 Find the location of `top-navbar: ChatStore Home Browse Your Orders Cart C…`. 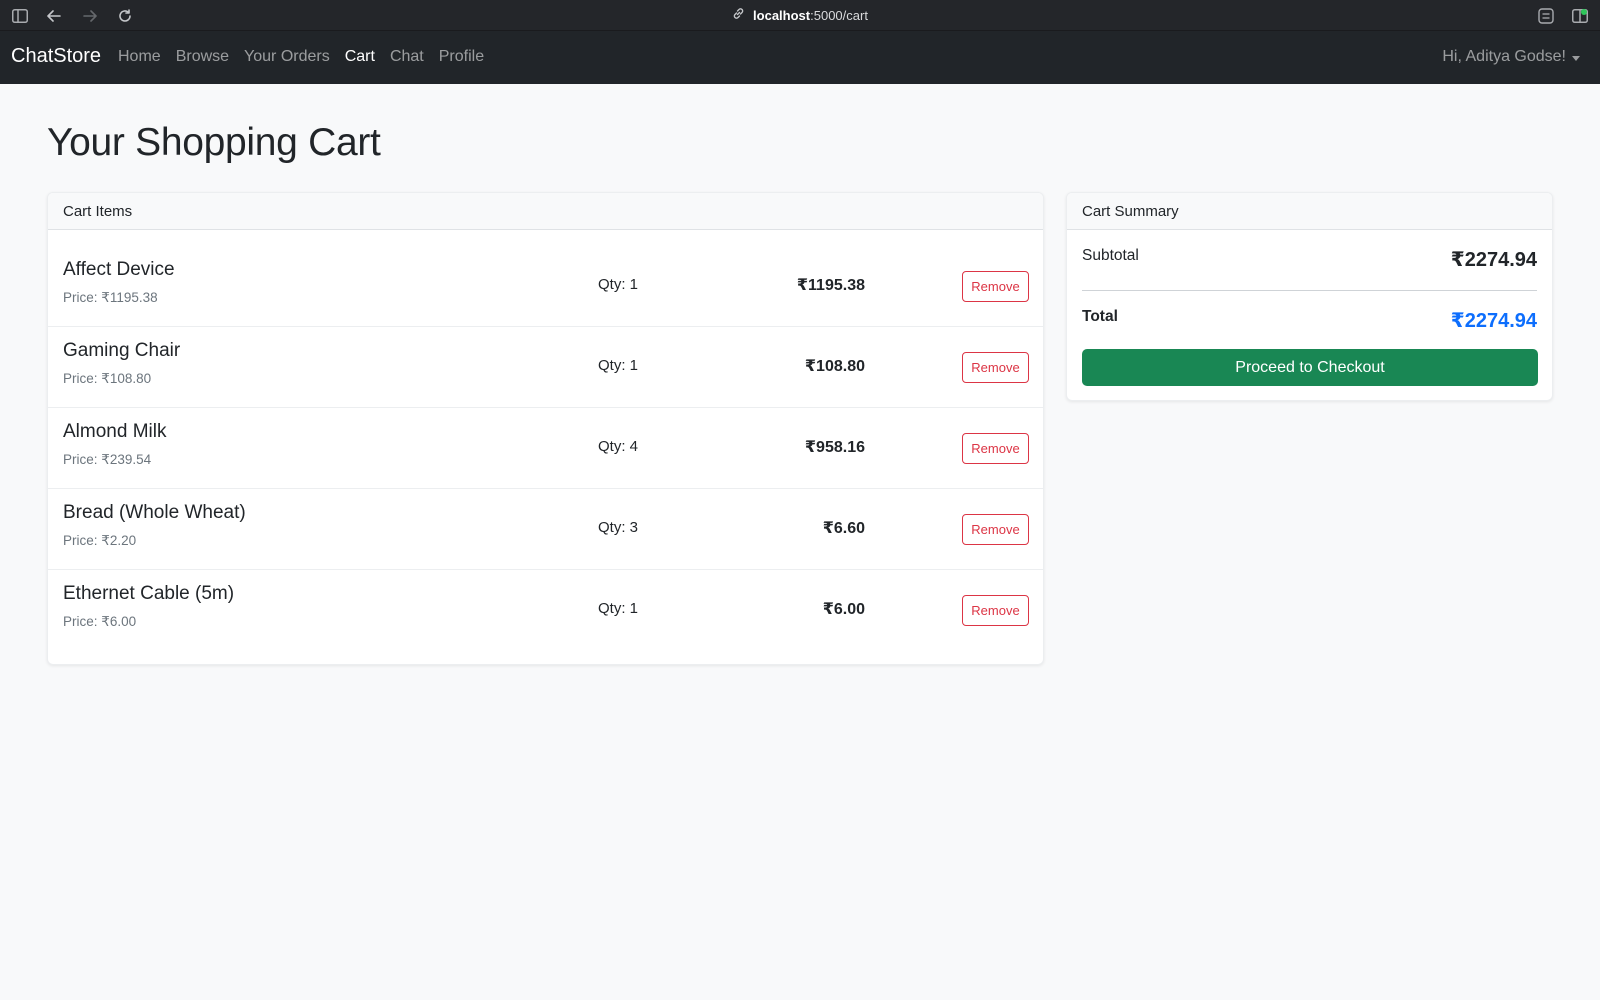

top-navbar: ChatStore Home Browse Your Orders Cart C… is located at coordinates (800, 57).